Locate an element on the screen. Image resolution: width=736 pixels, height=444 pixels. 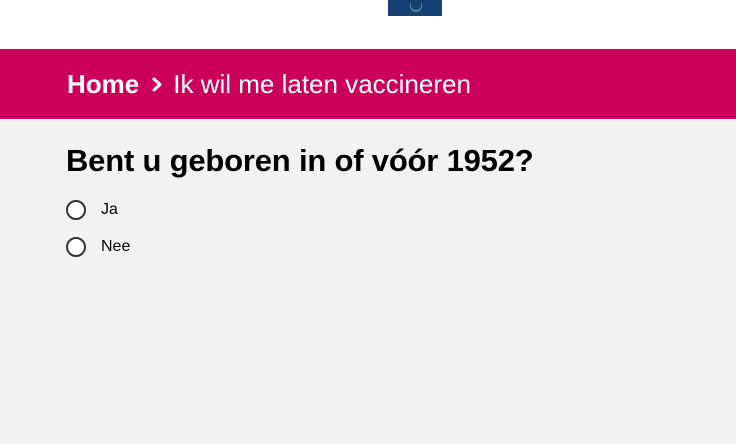
breadcrumb-current: Ik wil me laten vaccineren is located at coordinates (322, 83).